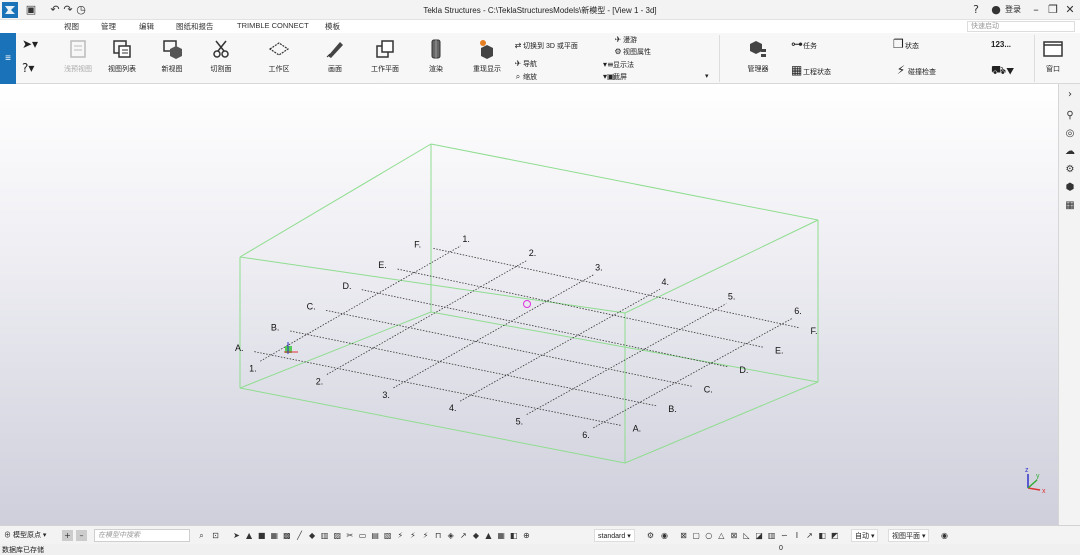 This screenshot has width=1080, height=555. What do you see at coordinates (1053, 10) in the screenshot?
I see `restore-icon: ❐` at bounding box center [1053, 10].